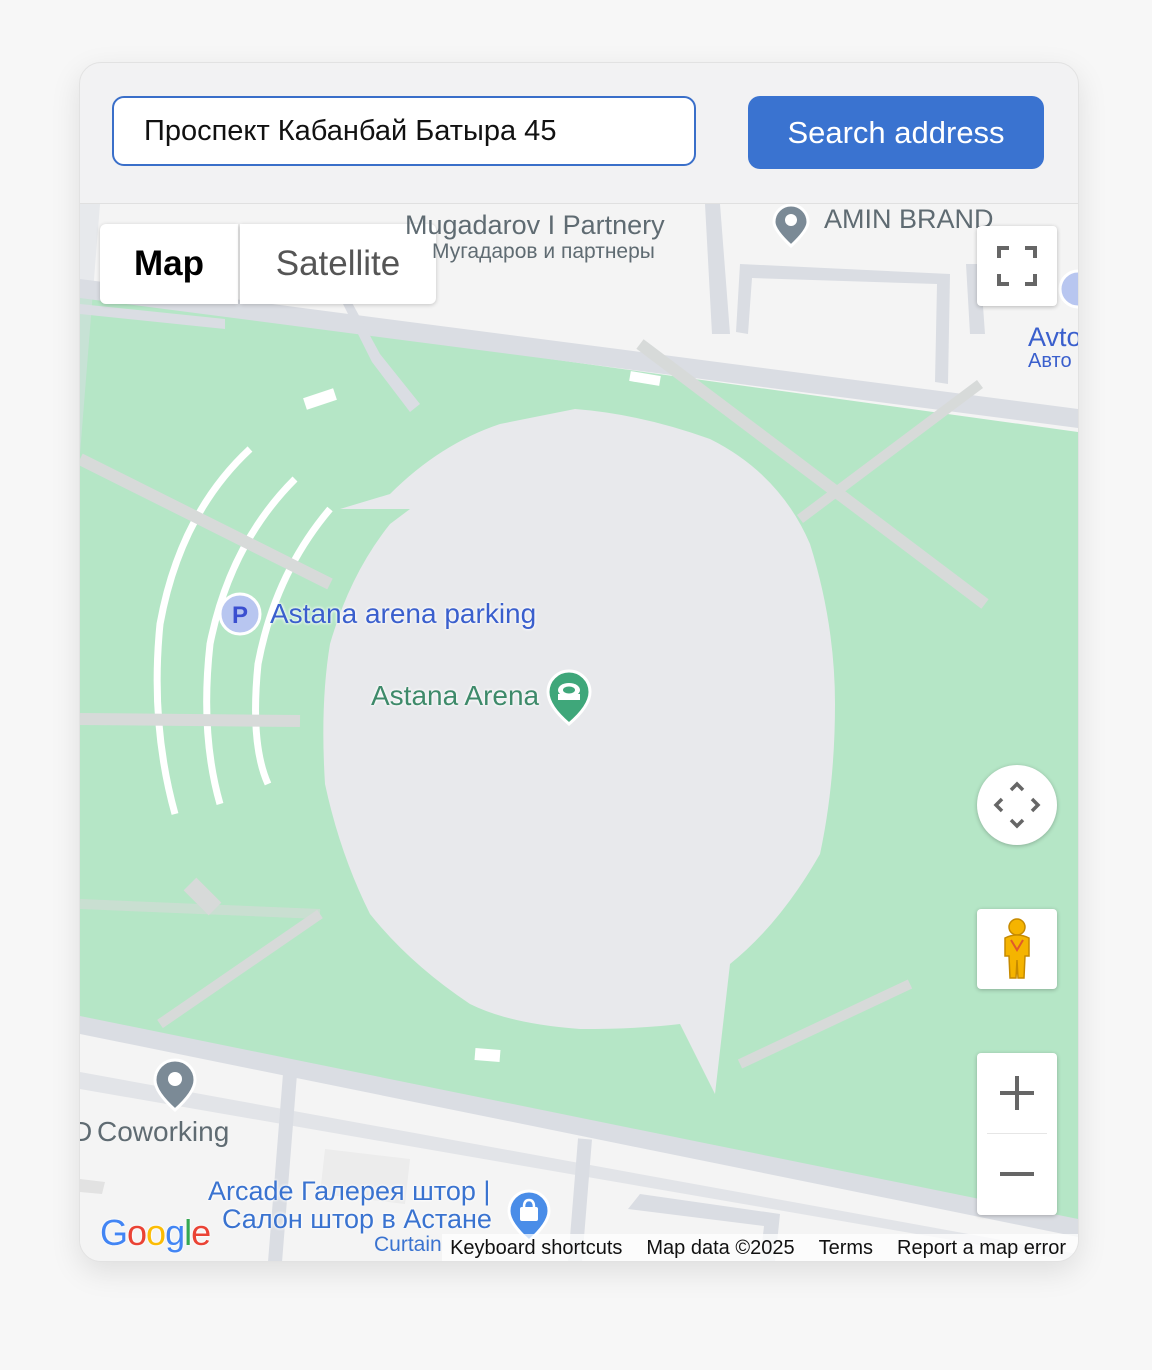 This screenshot has height=1370, width=1152. Describe the element at coordinates (1050, 361) in the screenshot. I see `place-label-avto-ru: Авто` at that location.